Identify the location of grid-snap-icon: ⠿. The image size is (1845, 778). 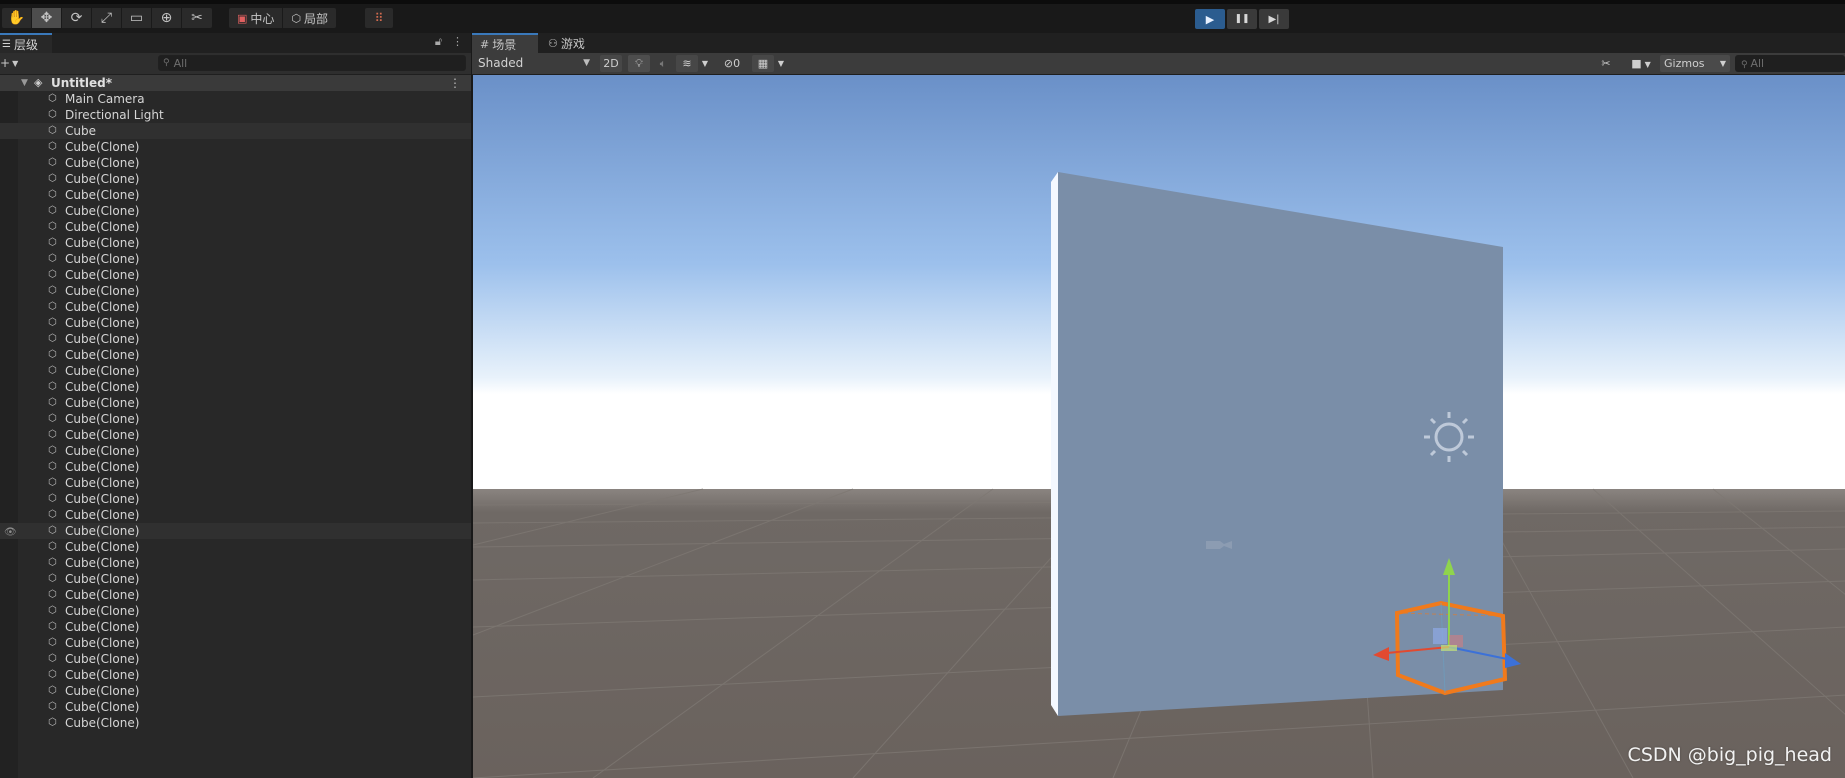
(379, 18).